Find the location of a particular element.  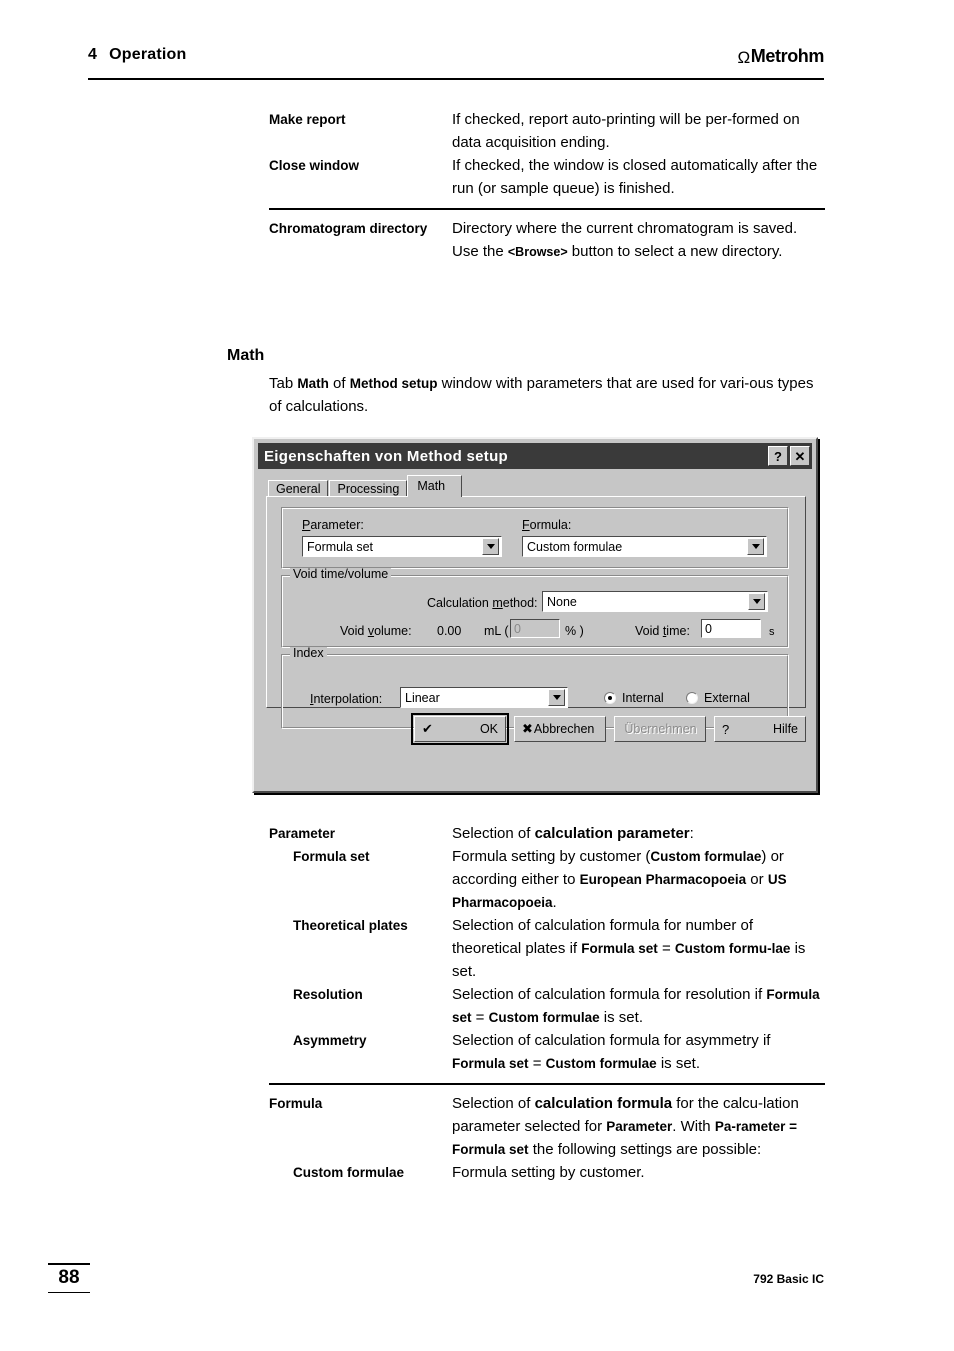

cross-icon: ✖ is located at coordinates (527, 728).